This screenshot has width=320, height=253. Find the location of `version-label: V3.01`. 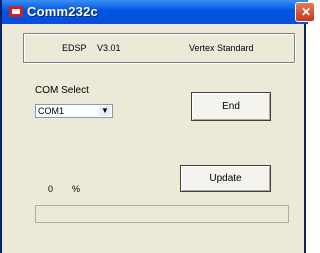

version-label: V3.01 is located at coordinates (109, 48).